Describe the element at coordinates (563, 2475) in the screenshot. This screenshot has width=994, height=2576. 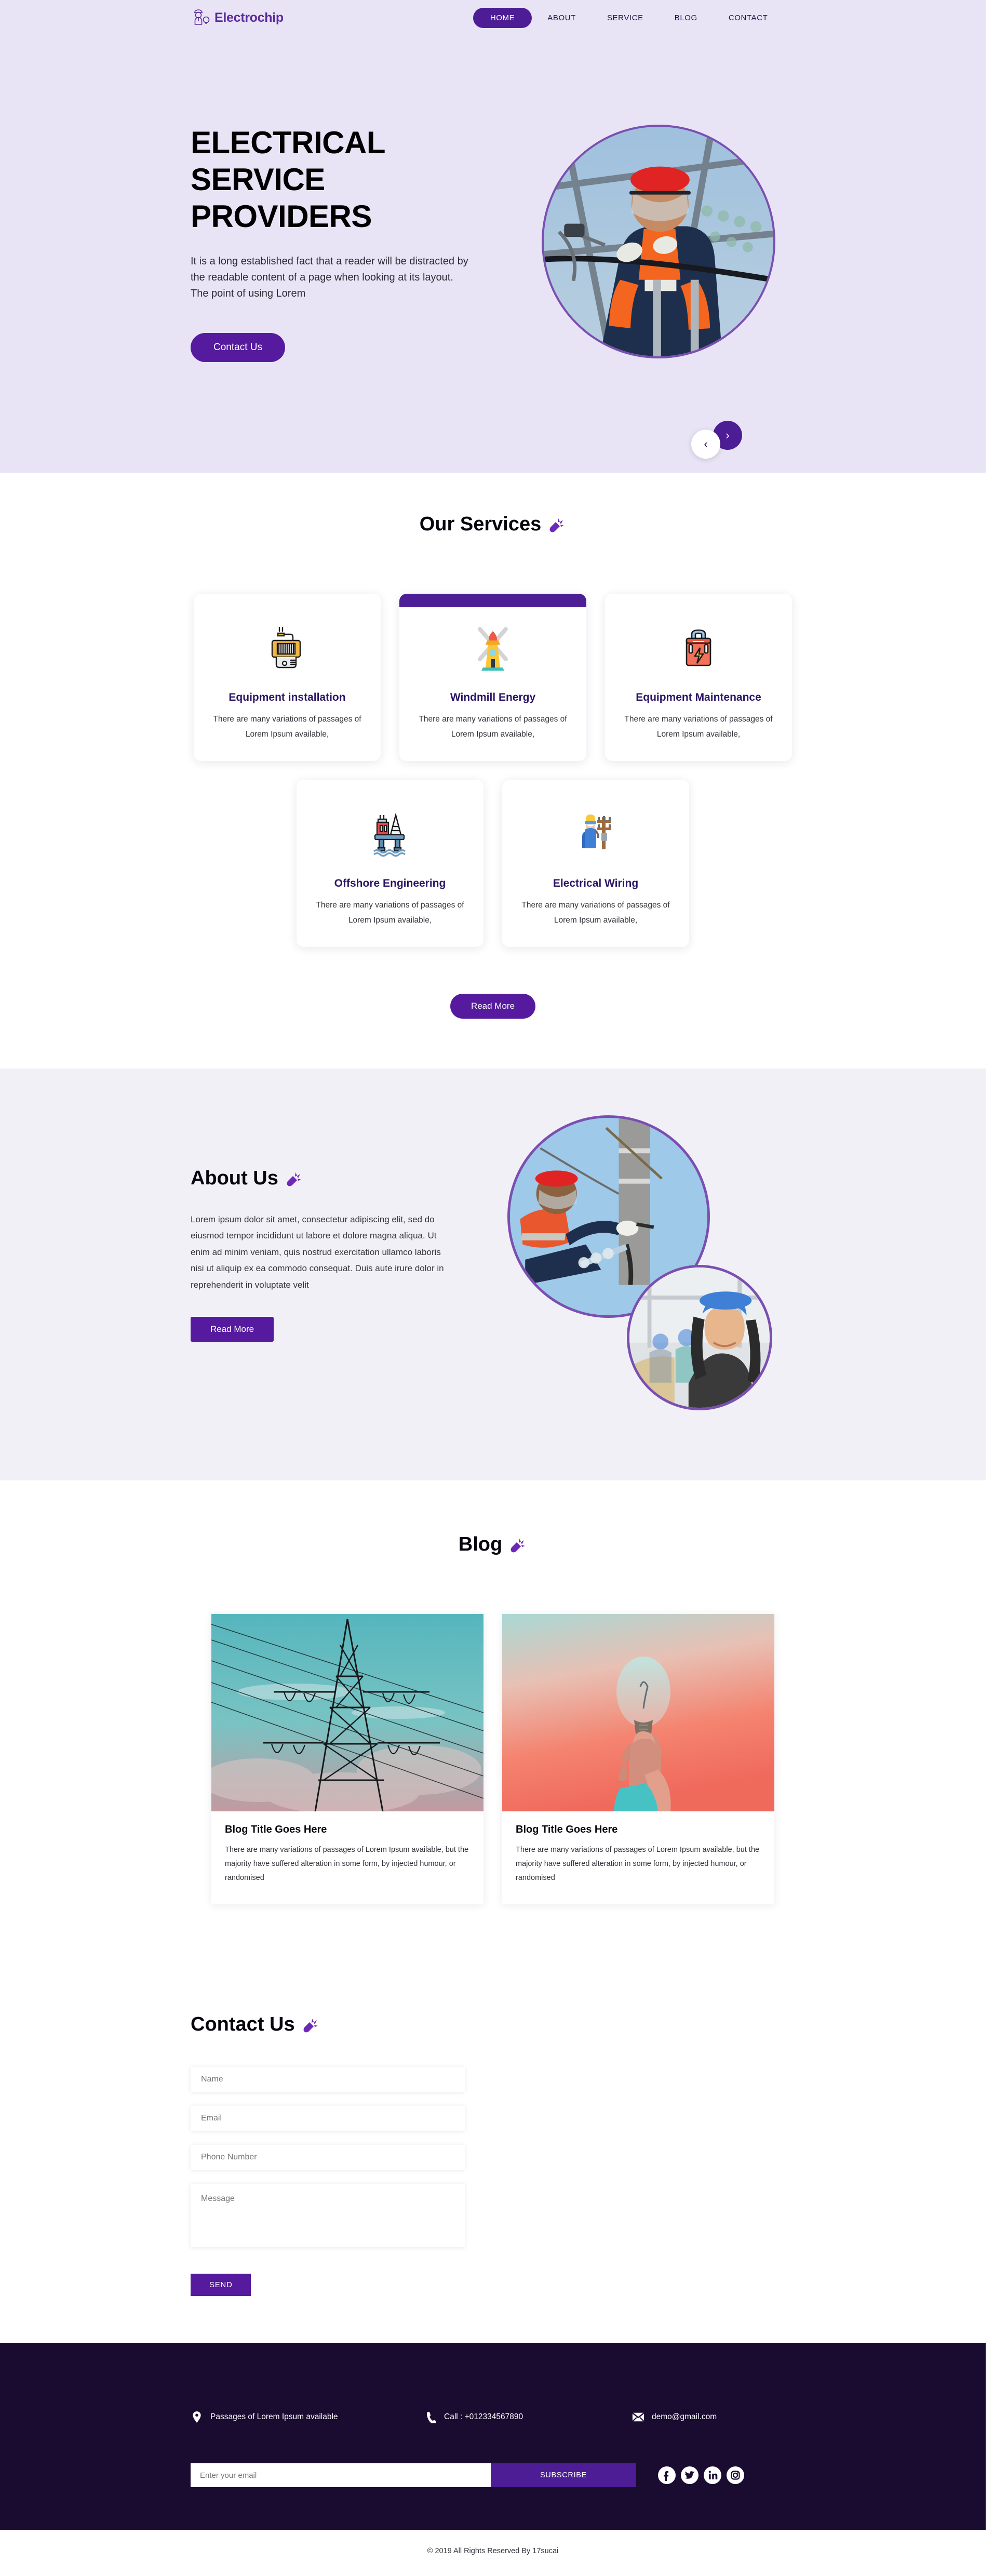
I see `subscribe-button: SUBSCRIBE` at that location.